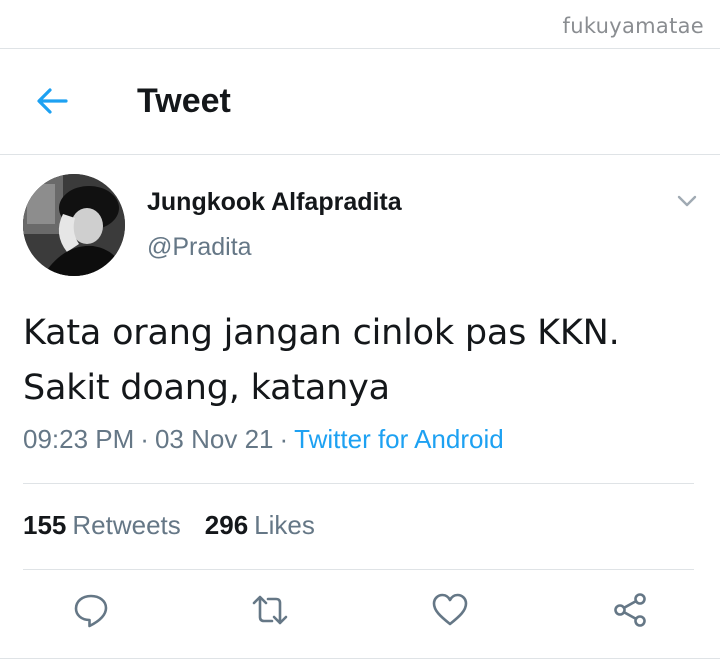  I want to click on avatar, so click(74, 225).